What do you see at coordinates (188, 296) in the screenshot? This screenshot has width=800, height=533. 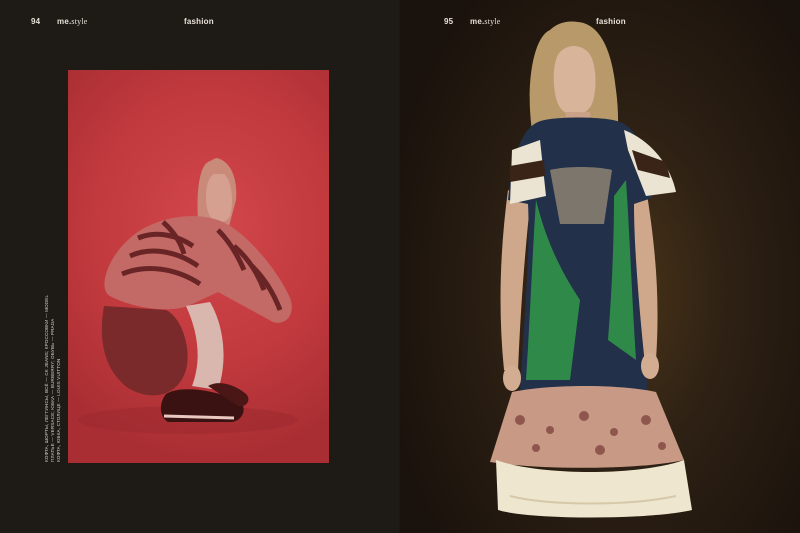 I see `crouching-model-illustration` at bounding box center [188, 296].